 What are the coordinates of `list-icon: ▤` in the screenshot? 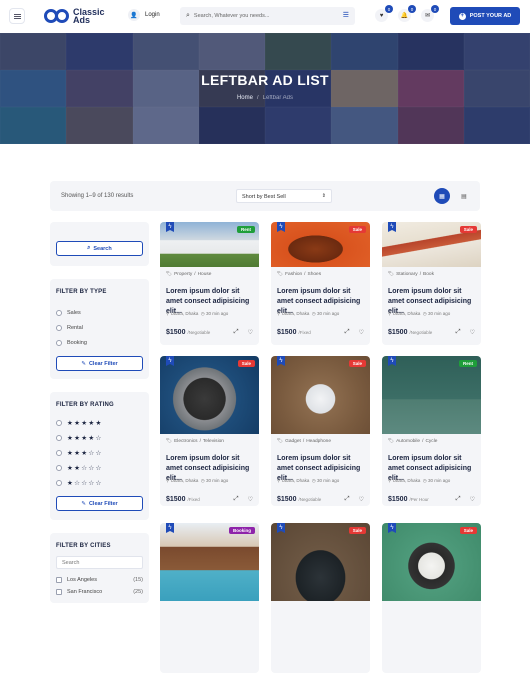 It's located at (464, 196).